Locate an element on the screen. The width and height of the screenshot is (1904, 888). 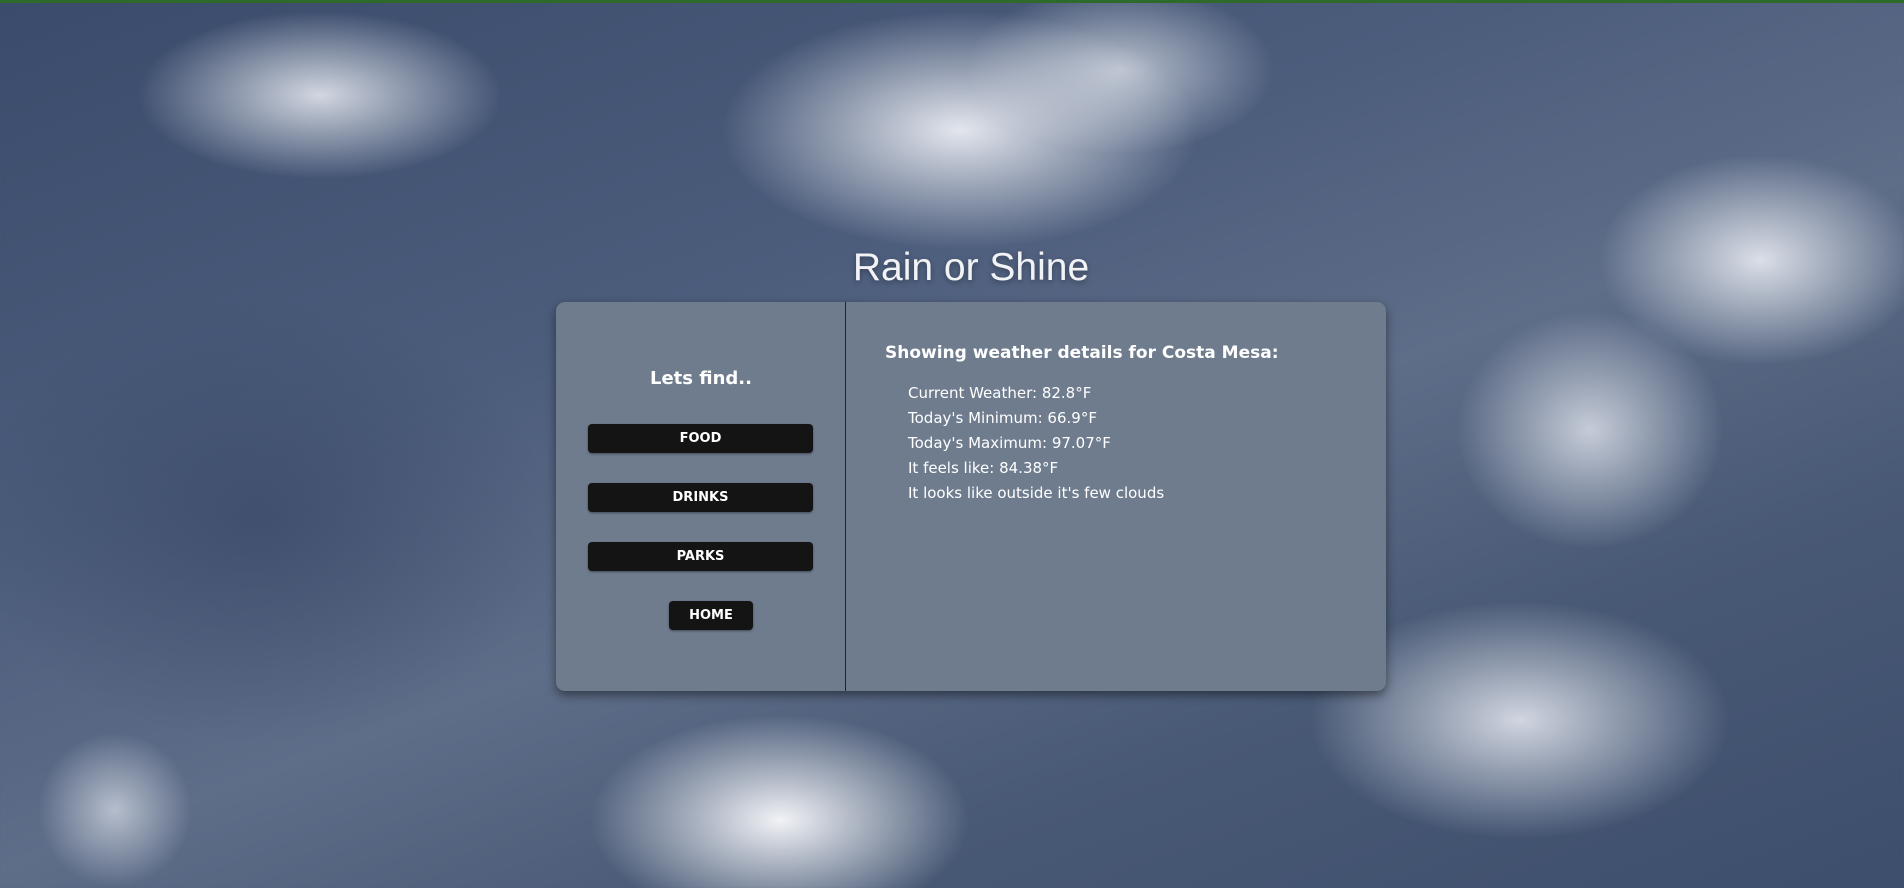
weather-heading: Showing weather details for Costa Mesa: is located at coordinates (1082, 353).